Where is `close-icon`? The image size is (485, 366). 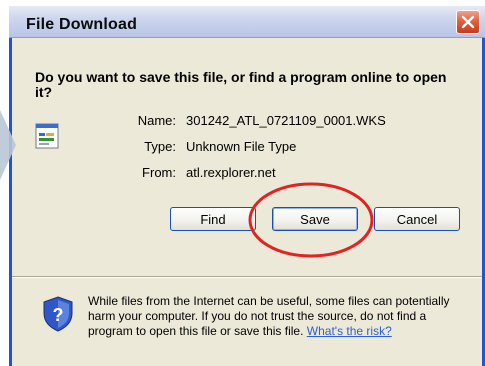 close-icon is located at coordinates (468, 22).